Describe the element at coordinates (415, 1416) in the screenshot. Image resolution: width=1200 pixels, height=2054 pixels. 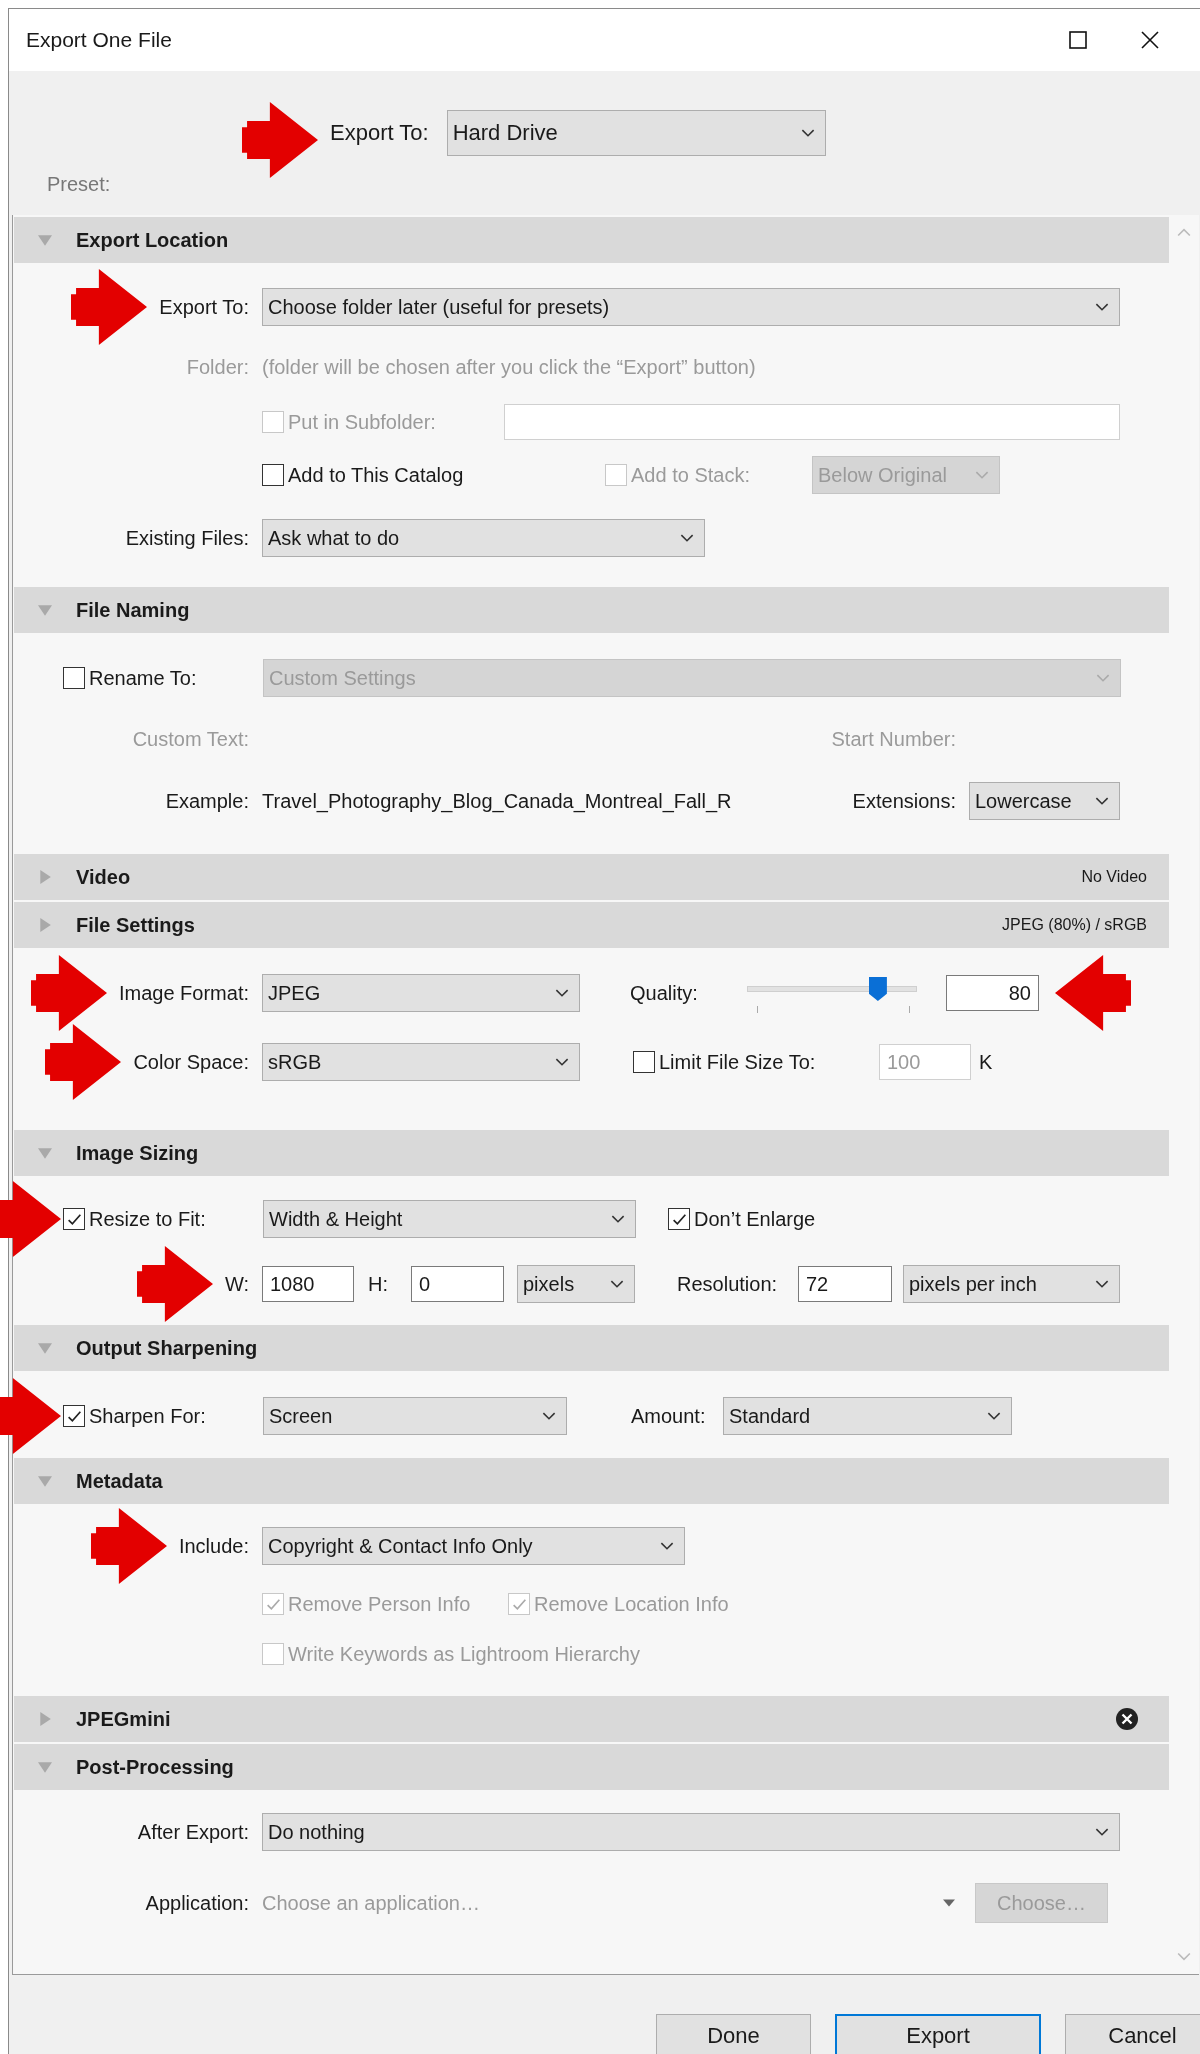
I see `dropdown: Screen` at that location.